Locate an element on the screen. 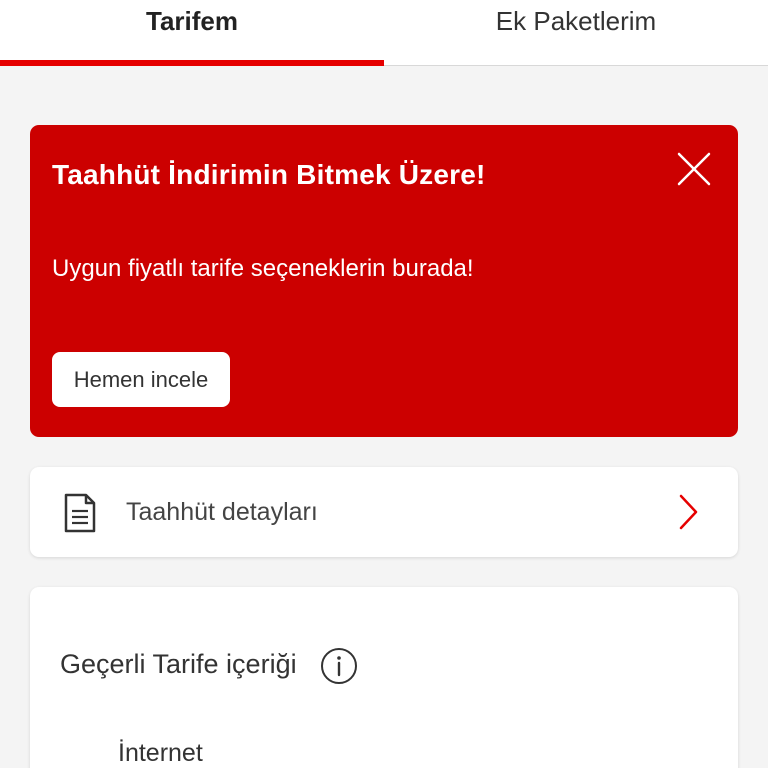  tab-tarifem: Tarifem is located at coordinates (192, 32).